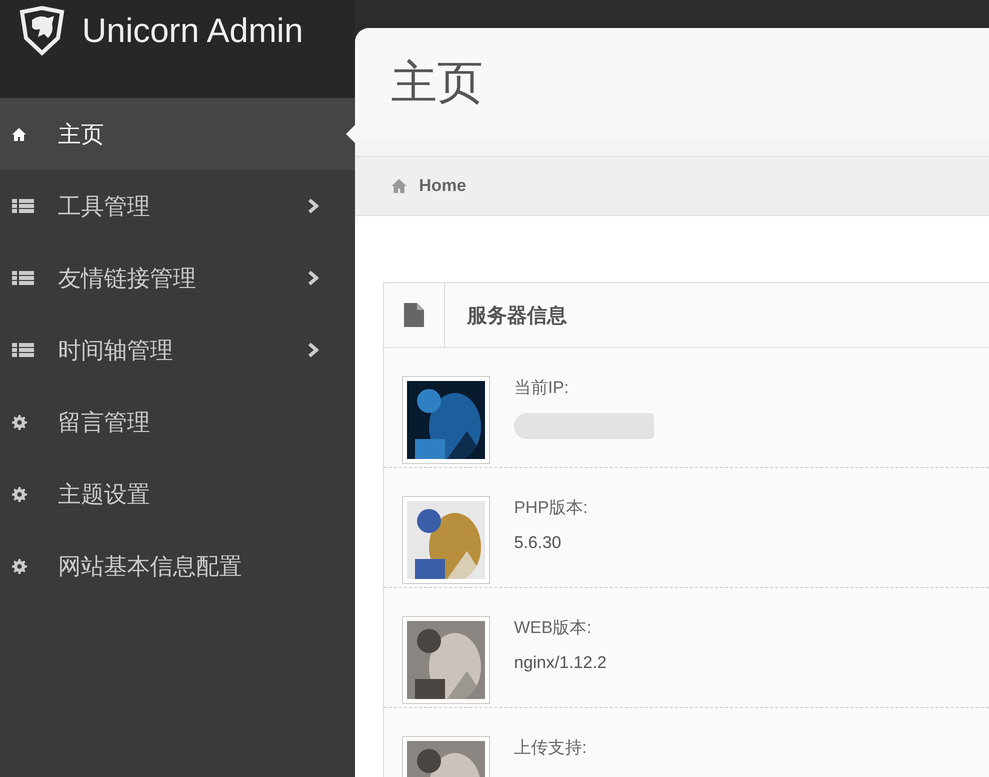 This screenshot has height=777, width=989. I want to click on document-icon, so click(414, 315).